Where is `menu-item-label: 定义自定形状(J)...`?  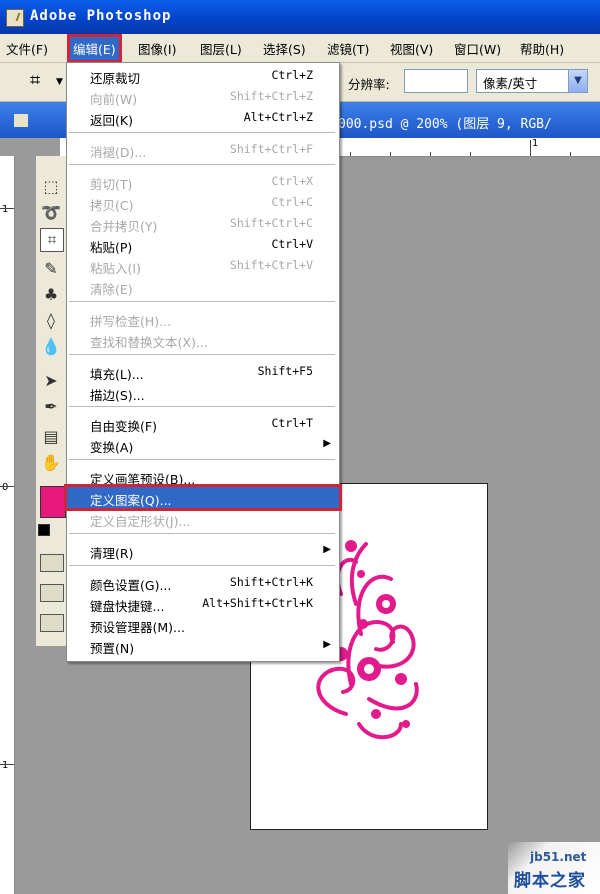 menu-item-label: 定义自定形状(J)... is located at coordinates (140, 521).